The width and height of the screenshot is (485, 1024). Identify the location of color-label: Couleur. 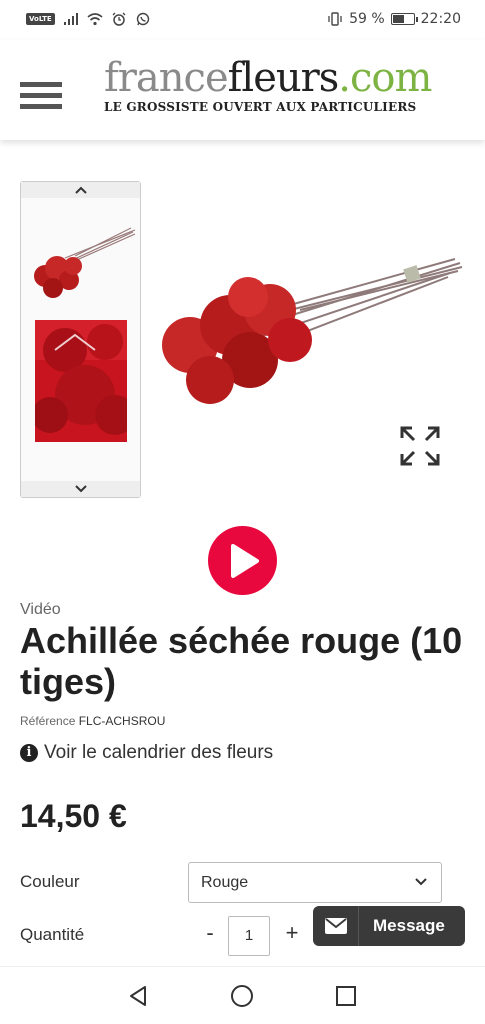
(50, 881).